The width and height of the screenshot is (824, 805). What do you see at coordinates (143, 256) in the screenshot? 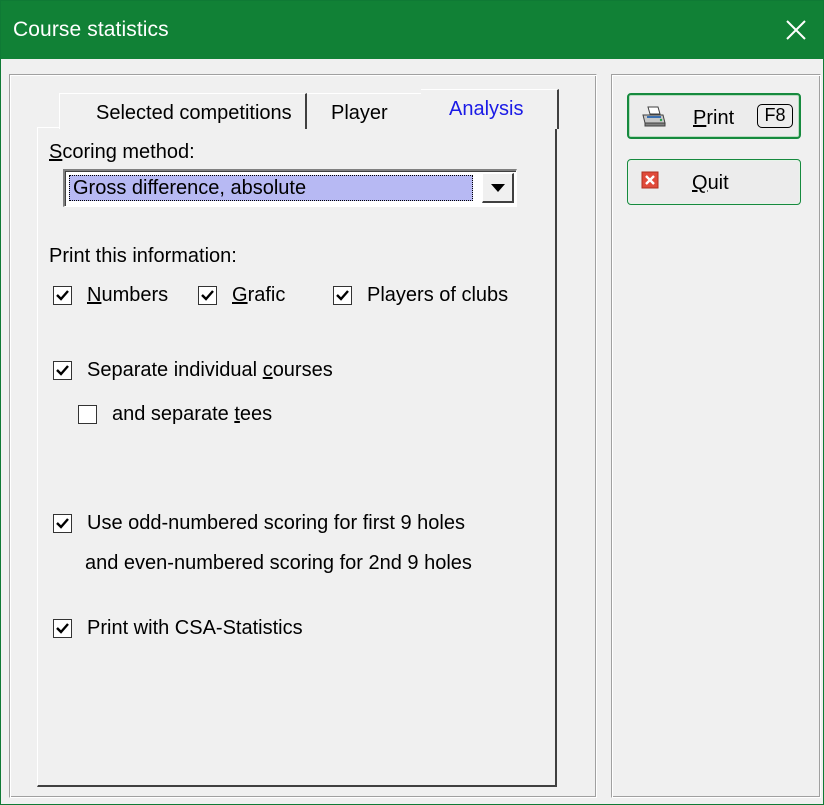
I see `print-info-label: Print this information:` at bounding box center [143, 256].